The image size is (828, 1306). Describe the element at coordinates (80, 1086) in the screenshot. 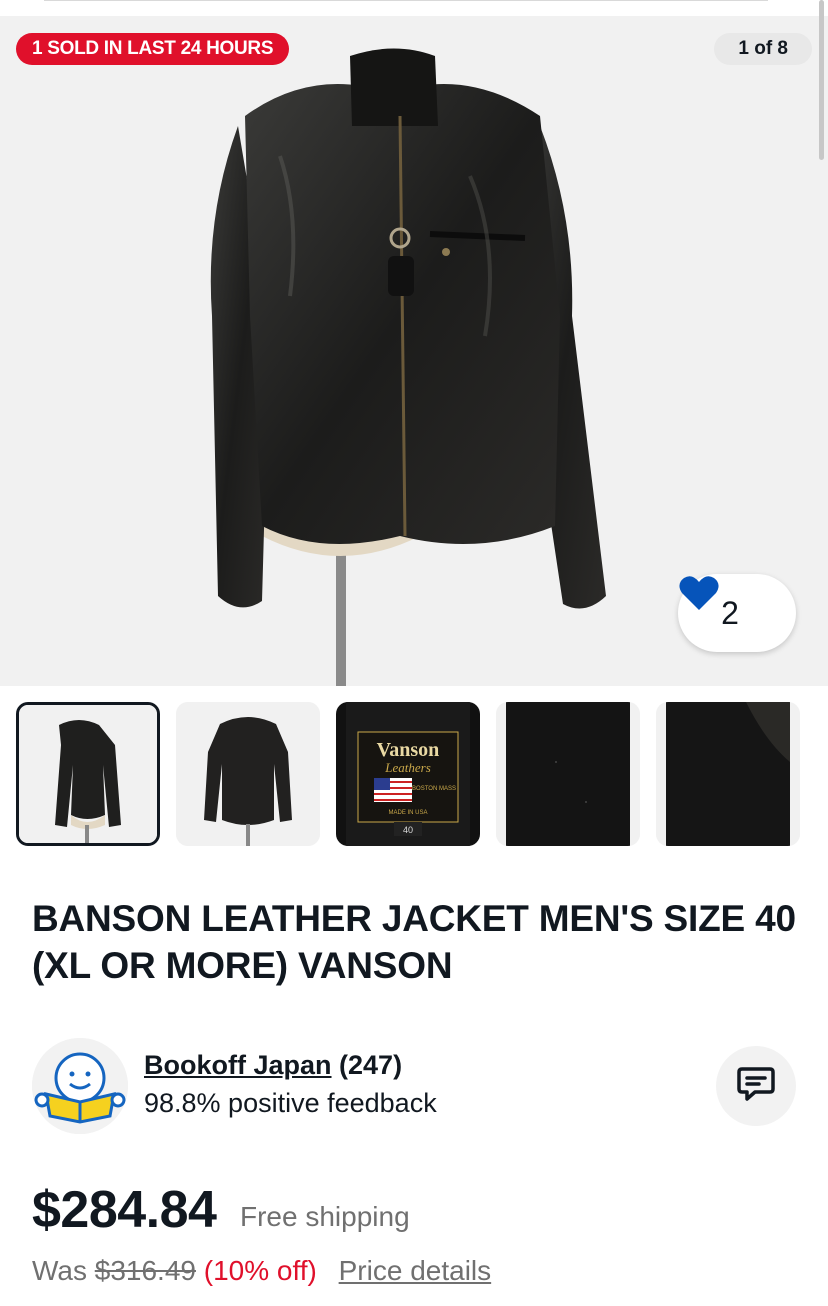

I see `seller-logo` at that location.